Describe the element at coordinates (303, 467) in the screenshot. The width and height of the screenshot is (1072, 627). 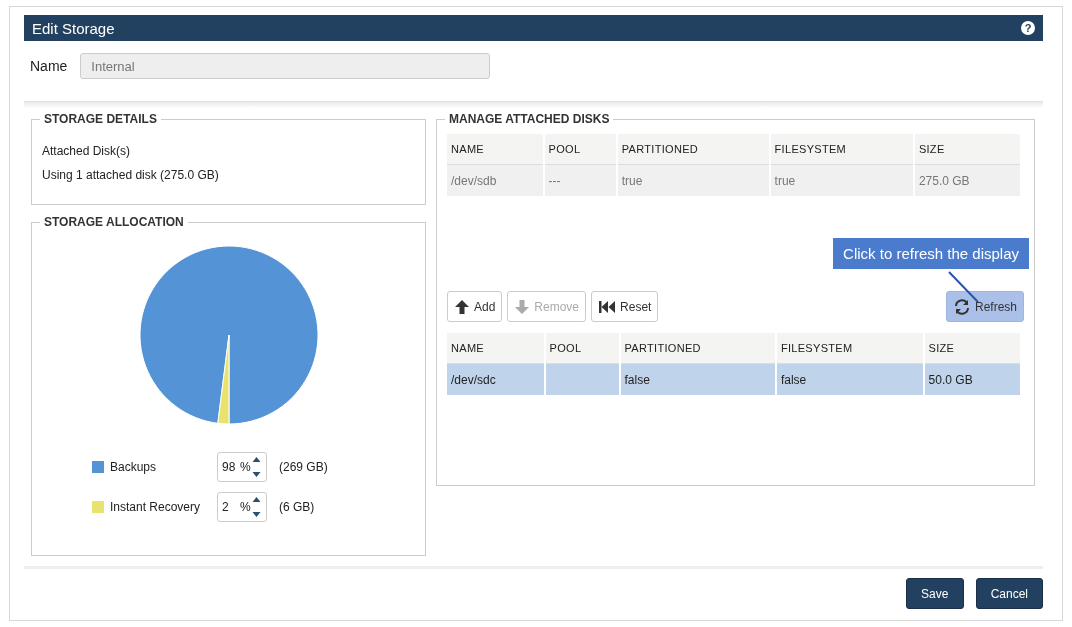
I see `size-text: (269 GB)` at that location.